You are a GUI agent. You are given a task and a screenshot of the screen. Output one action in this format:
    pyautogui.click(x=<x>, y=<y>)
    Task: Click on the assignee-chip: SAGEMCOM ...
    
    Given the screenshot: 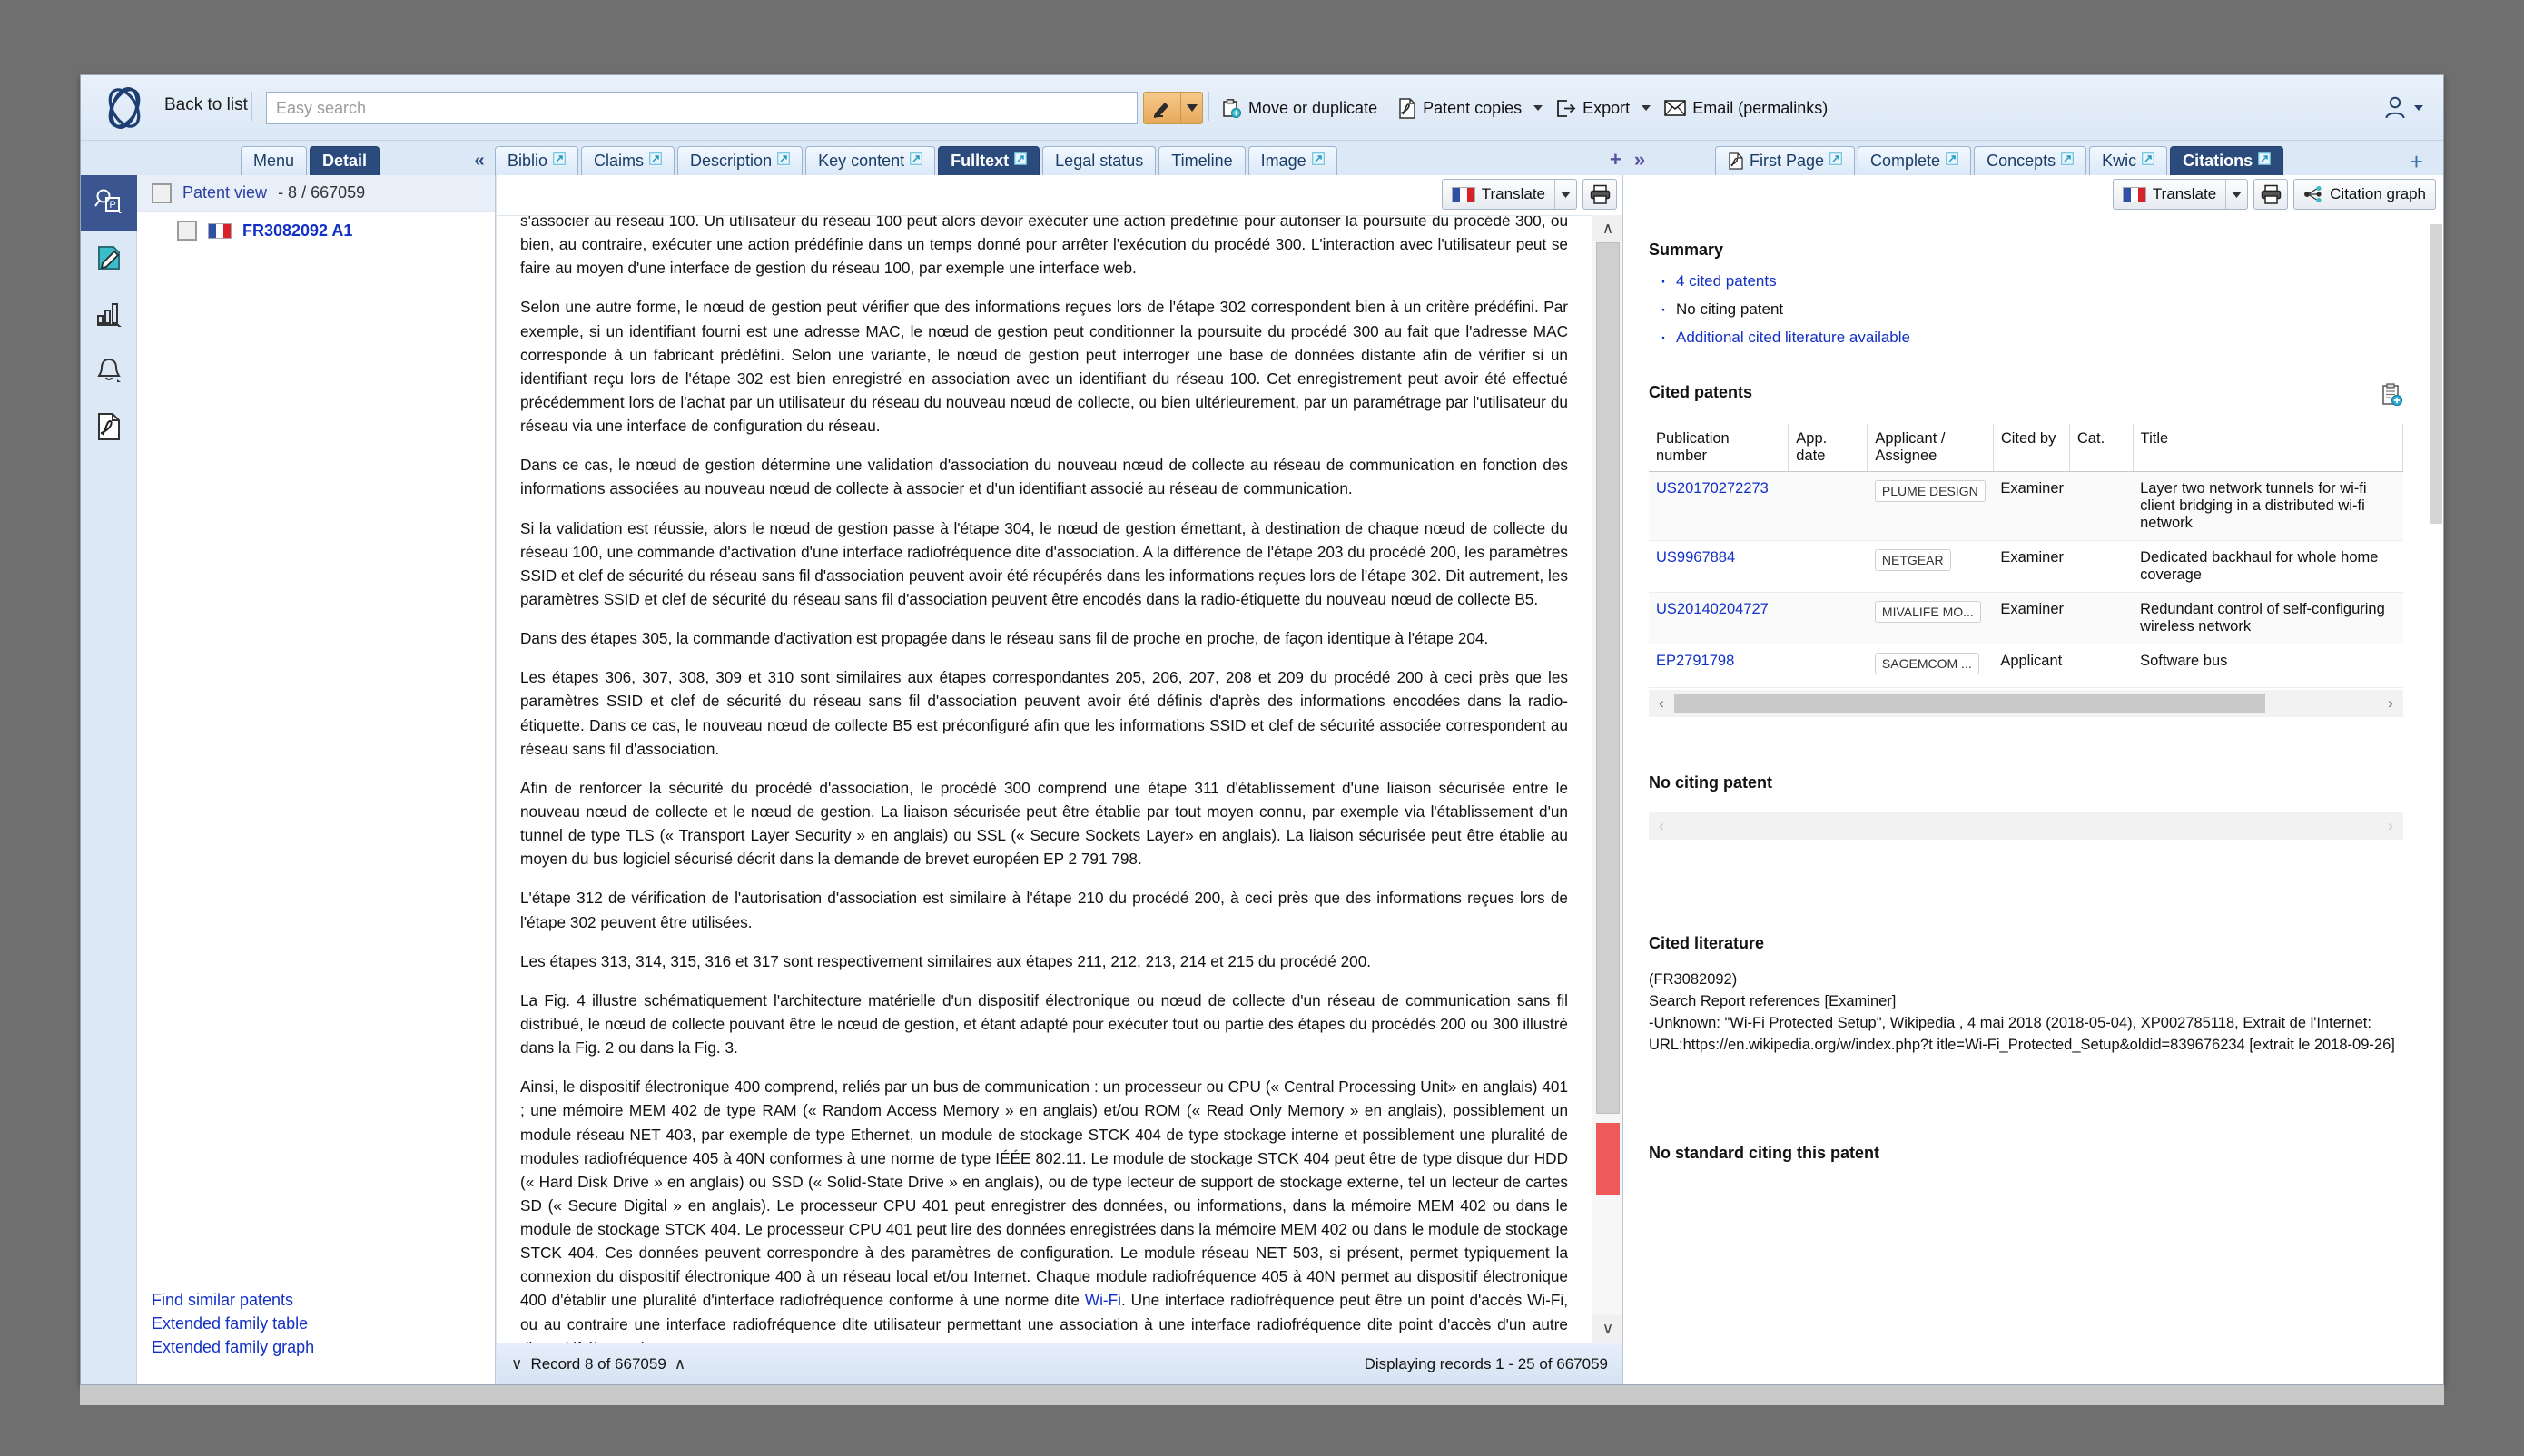 What is the action you would take?
    pyautogui.click(x=1926, y=663)
    